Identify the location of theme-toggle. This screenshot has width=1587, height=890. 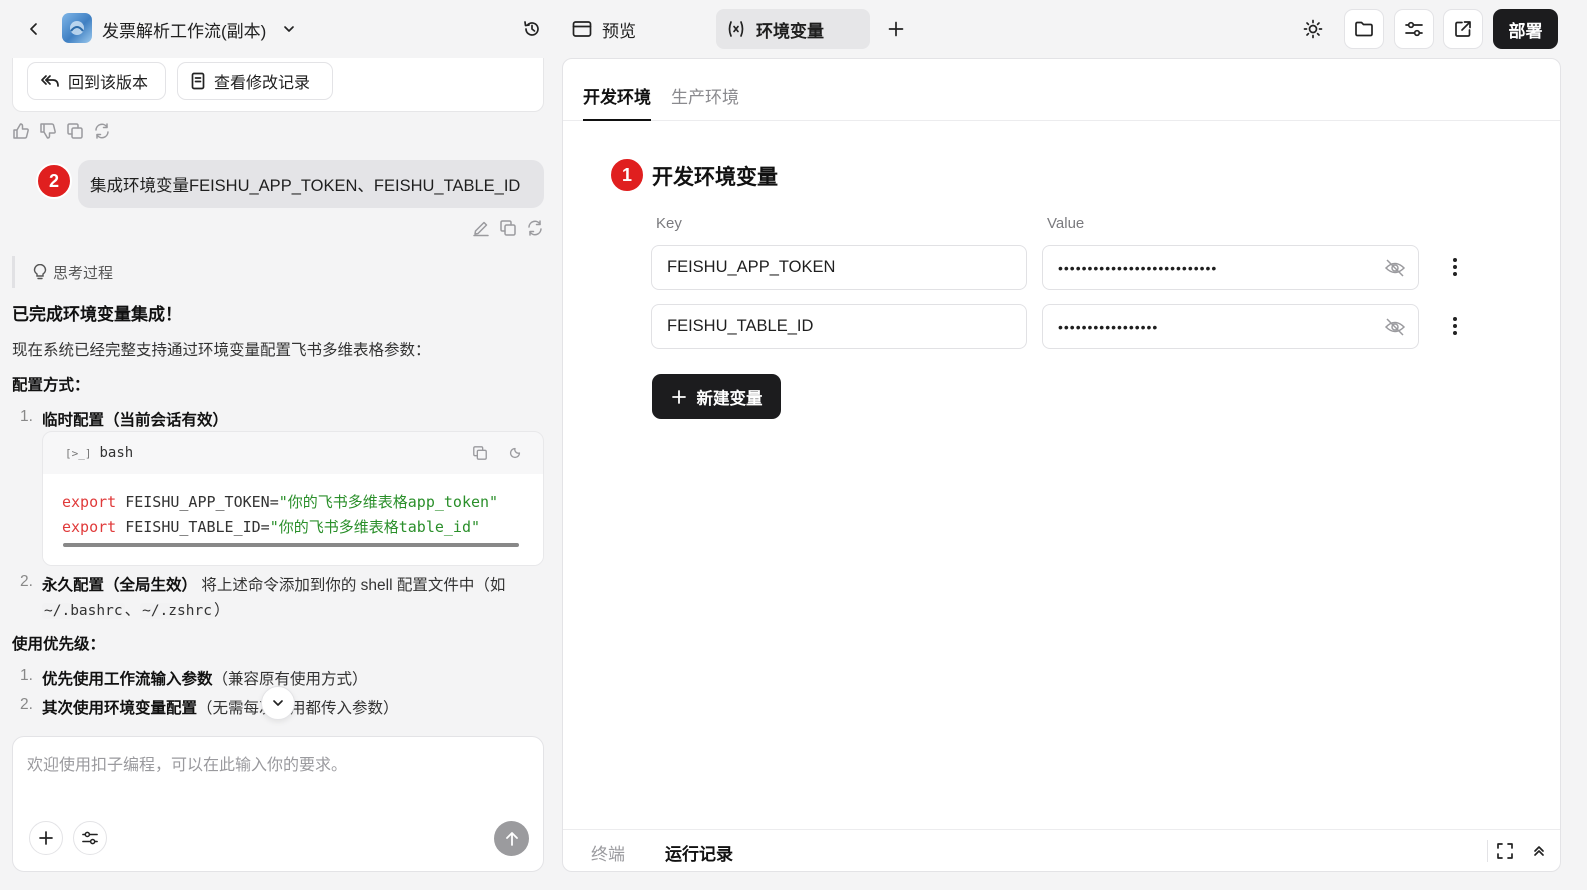
(1313, 29).